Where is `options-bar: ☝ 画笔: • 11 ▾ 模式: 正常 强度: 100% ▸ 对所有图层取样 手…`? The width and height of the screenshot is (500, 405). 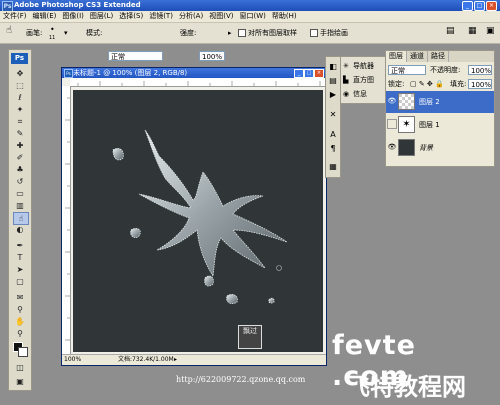
options-bar: ☝ 画笔: • 11 ▾ 模式: 正常 强度: 100% ▸ 对所有图层取样 手… is located at coordinates (250, 42).